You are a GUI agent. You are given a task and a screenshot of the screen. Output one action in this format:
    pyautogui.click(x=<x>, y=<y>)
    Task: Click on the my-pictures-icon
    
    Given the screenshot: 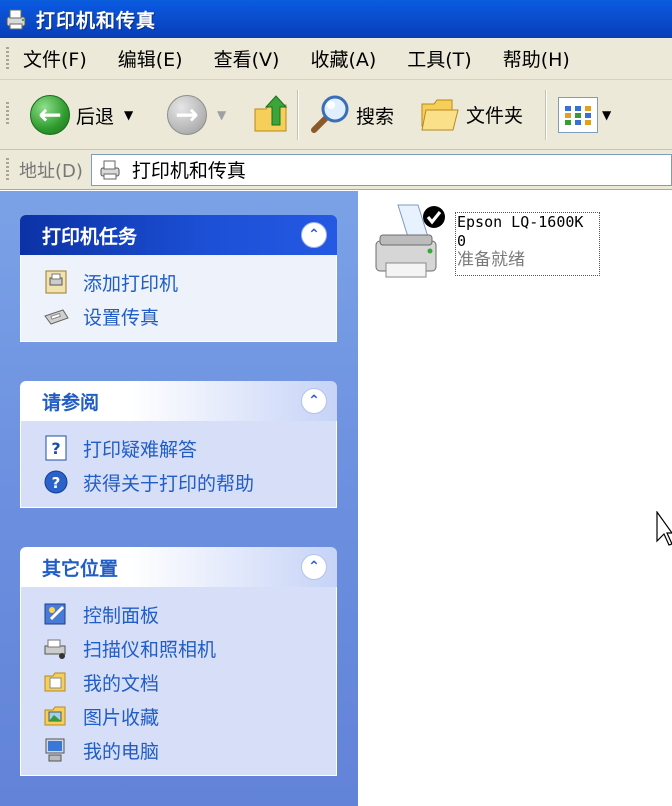 What is the action you would take?
    pyautogui.click(x=56, y=716)
    